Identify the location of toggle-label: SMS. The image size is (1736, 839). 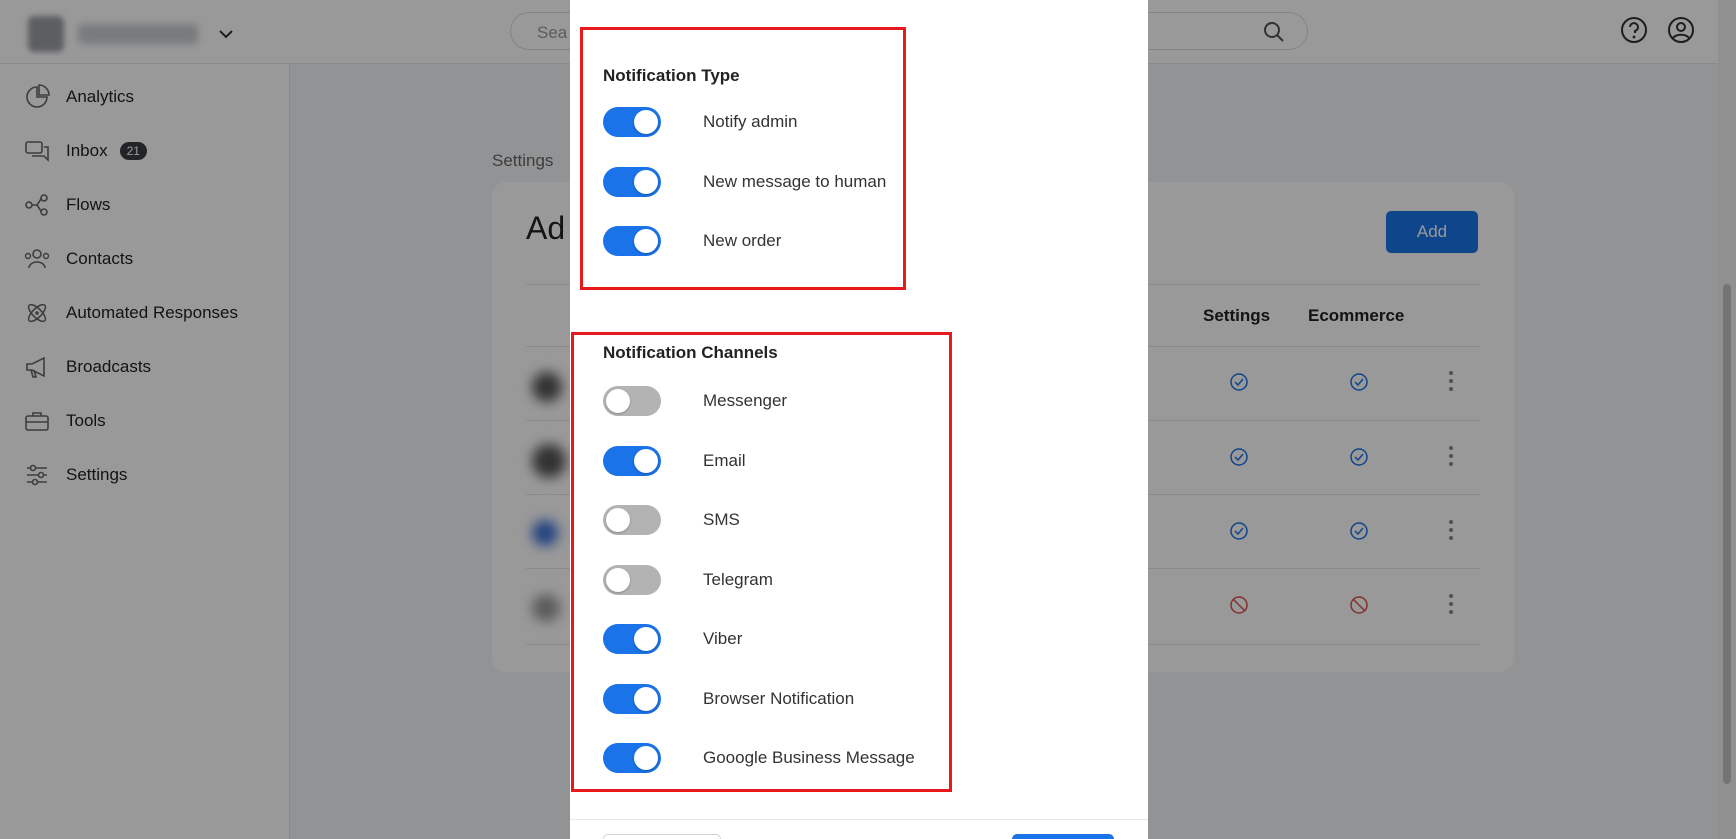
(721, 519).